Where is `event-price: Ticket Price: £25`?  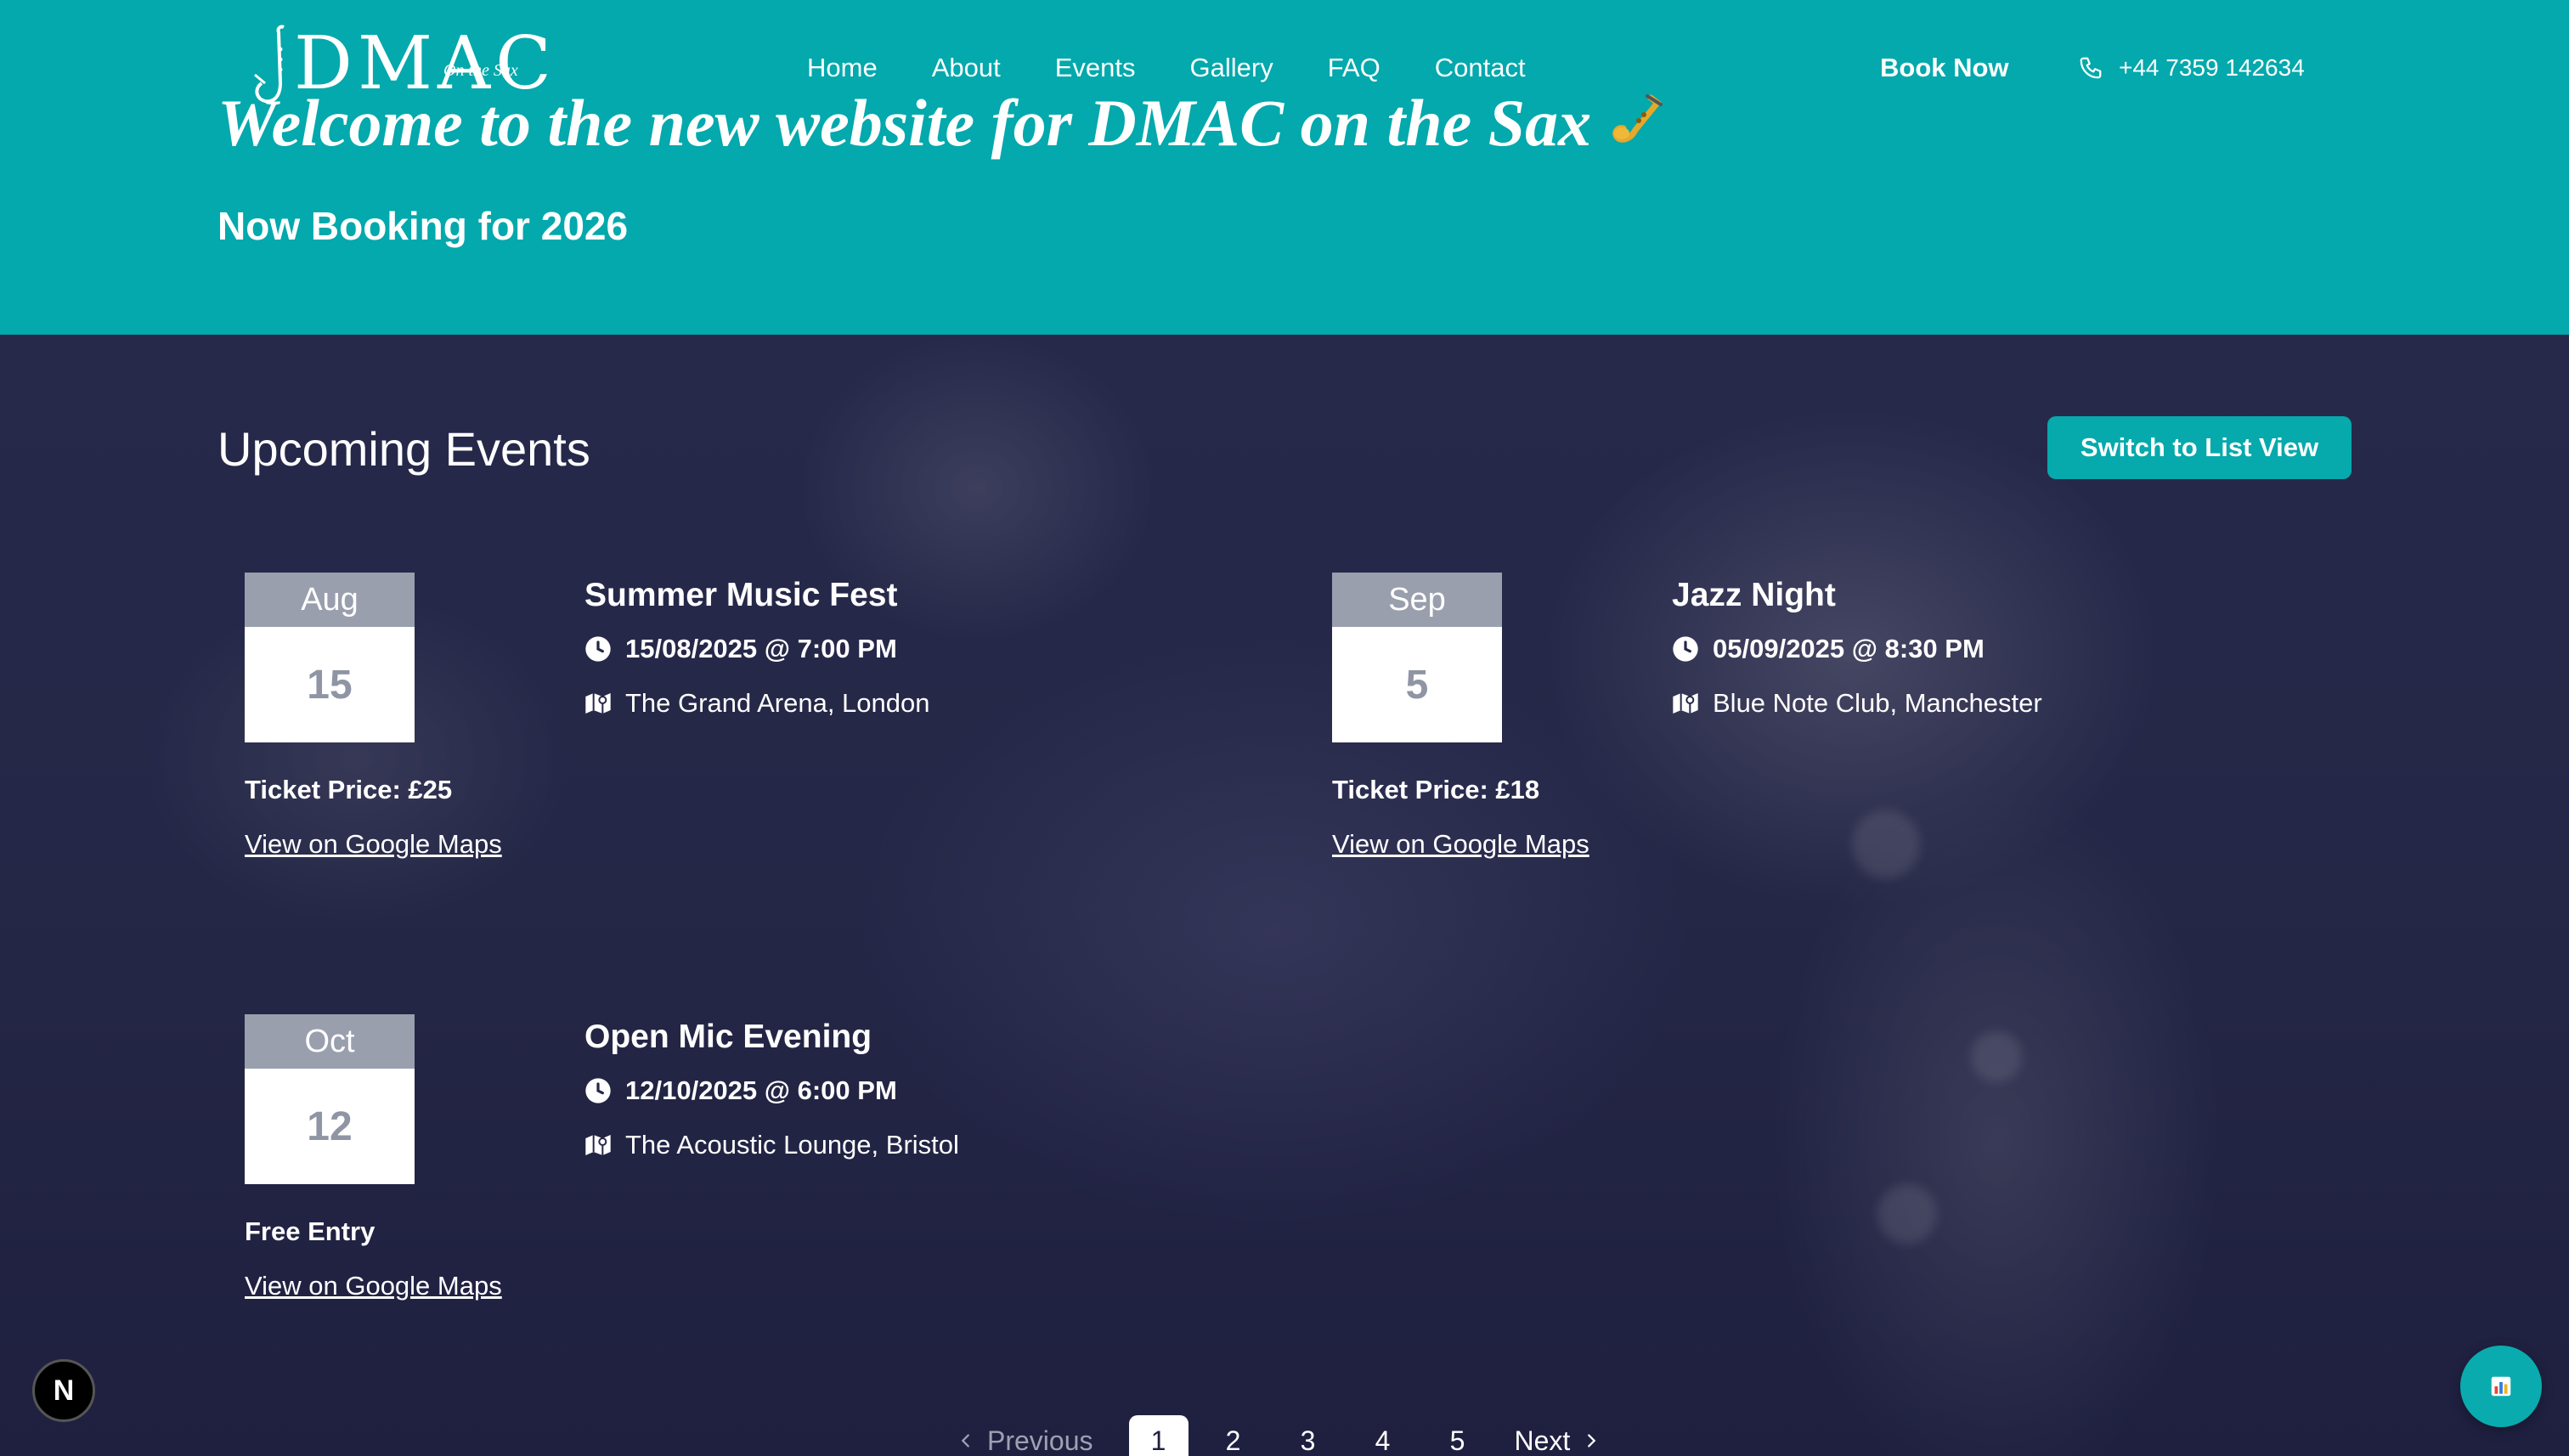 event-price: Ticket Price: £25 is located at coordinates (349, 790).